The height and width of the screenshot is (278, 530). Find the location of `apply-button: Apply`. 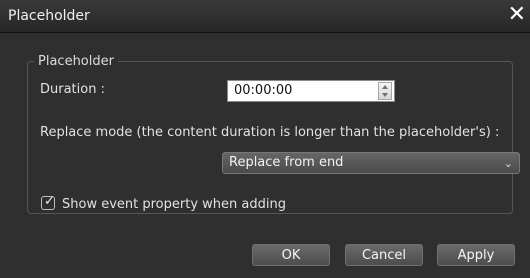

apply-button: Apply is located at coordinates (476, 255).